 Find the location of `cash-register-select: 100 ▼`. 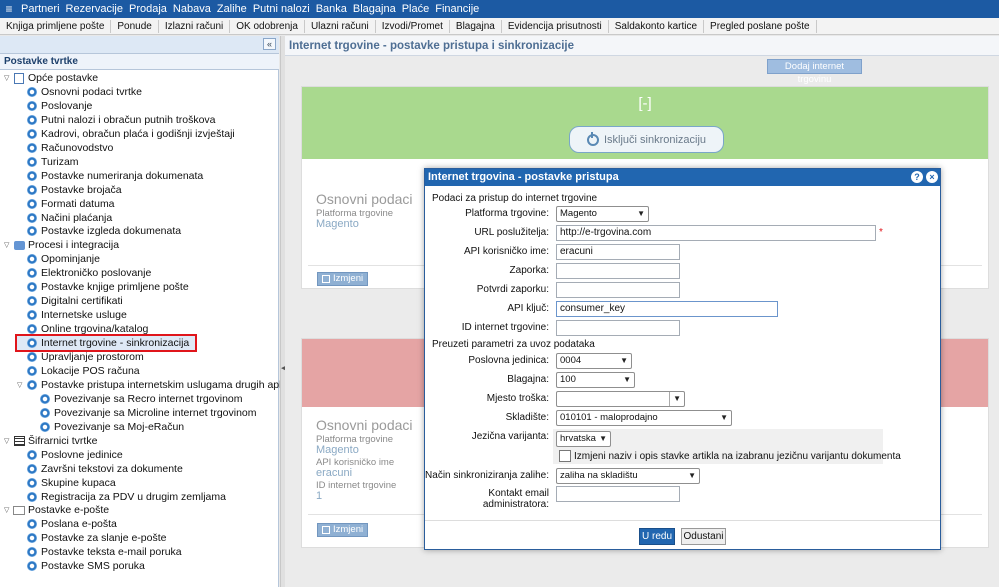

cash-register-select: 100 ▼ is located at coordinates (595, 380).